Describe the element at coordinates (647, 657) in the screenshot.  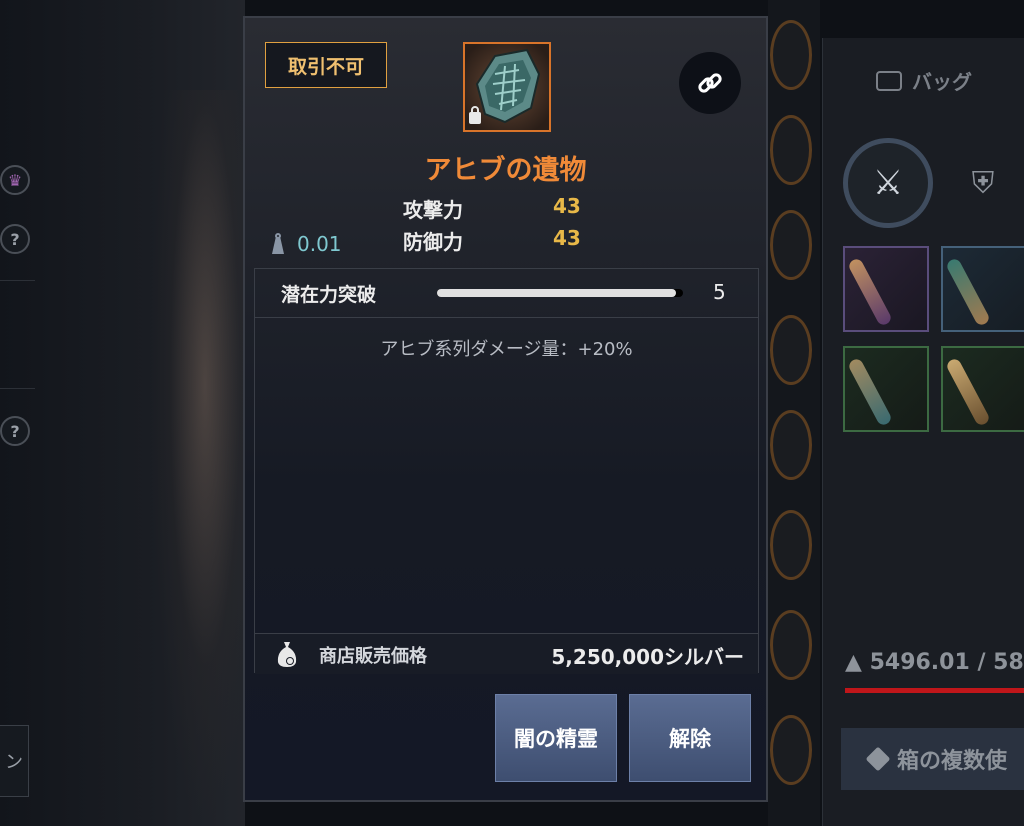
I see `shop-price-value: 5,250,000シルバー` at that location.